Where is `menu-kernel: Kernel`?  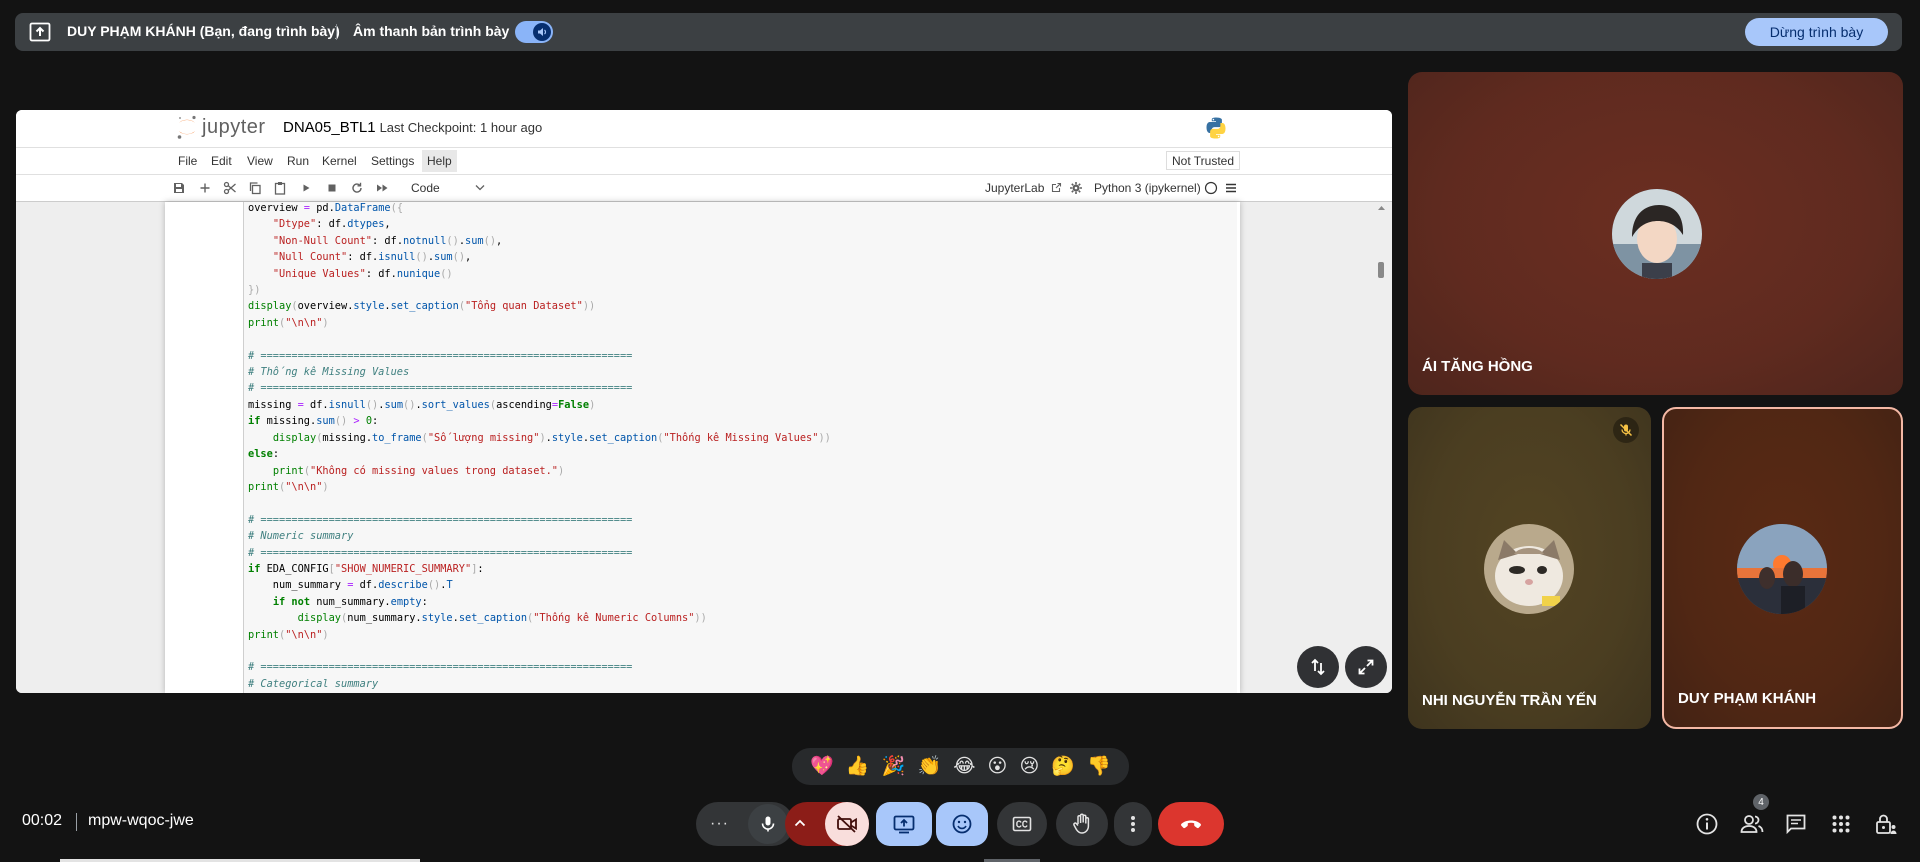
menu-kernel: Kernel is located at coordinates (339, 161).